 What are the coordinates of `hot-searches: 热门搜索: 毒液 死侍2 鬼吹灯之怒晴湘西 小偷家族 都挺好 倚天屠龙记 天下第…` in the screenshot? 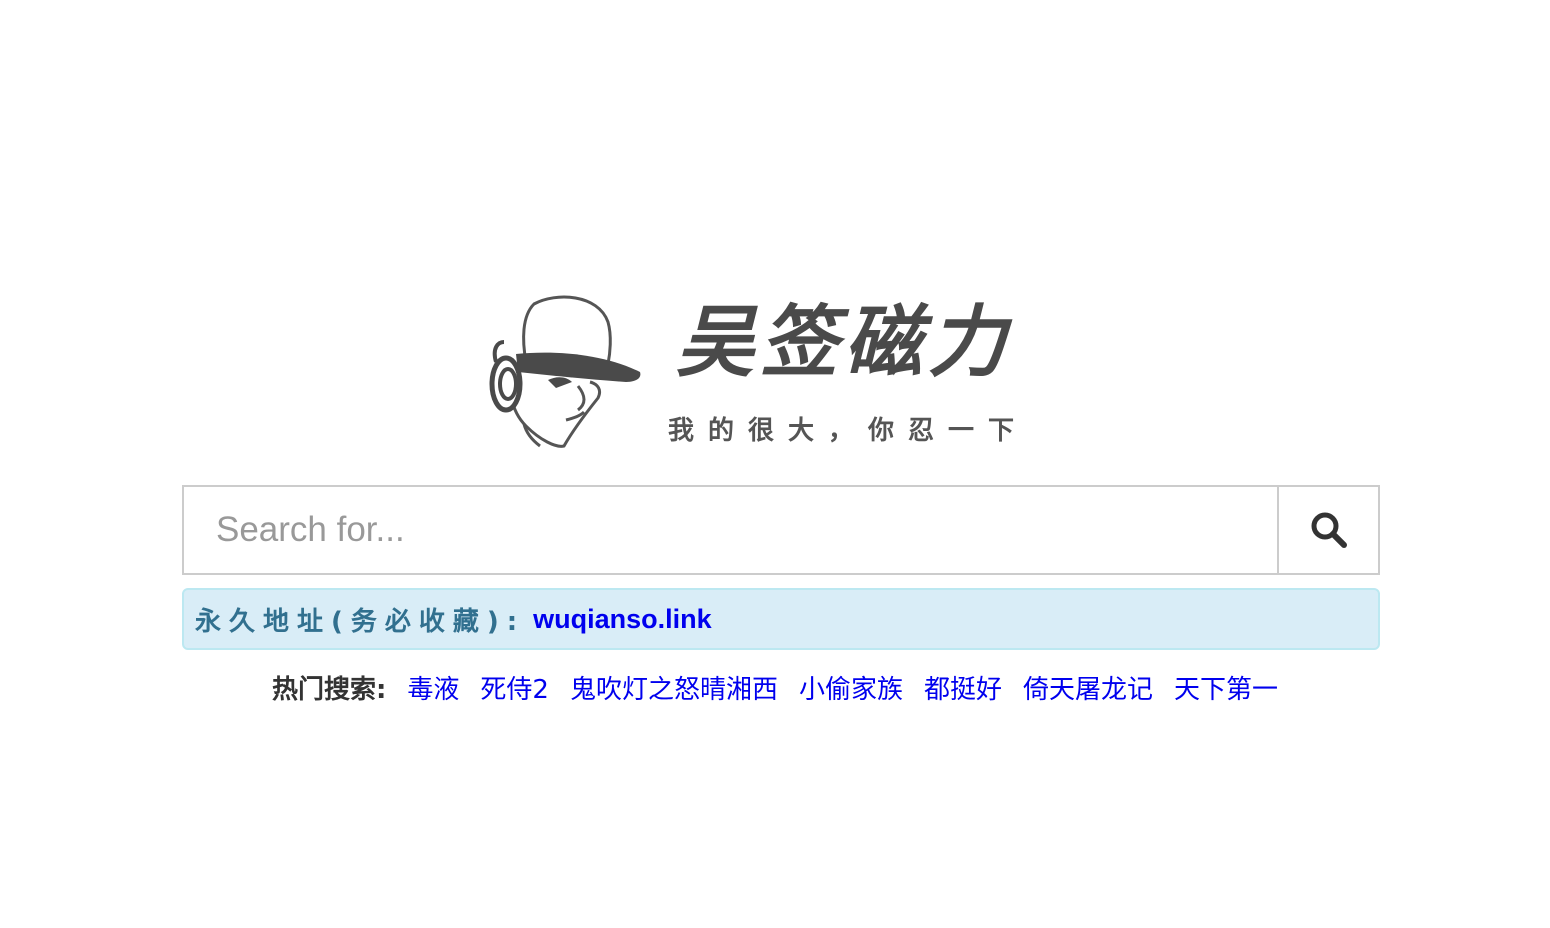 It's located at (775, 687).